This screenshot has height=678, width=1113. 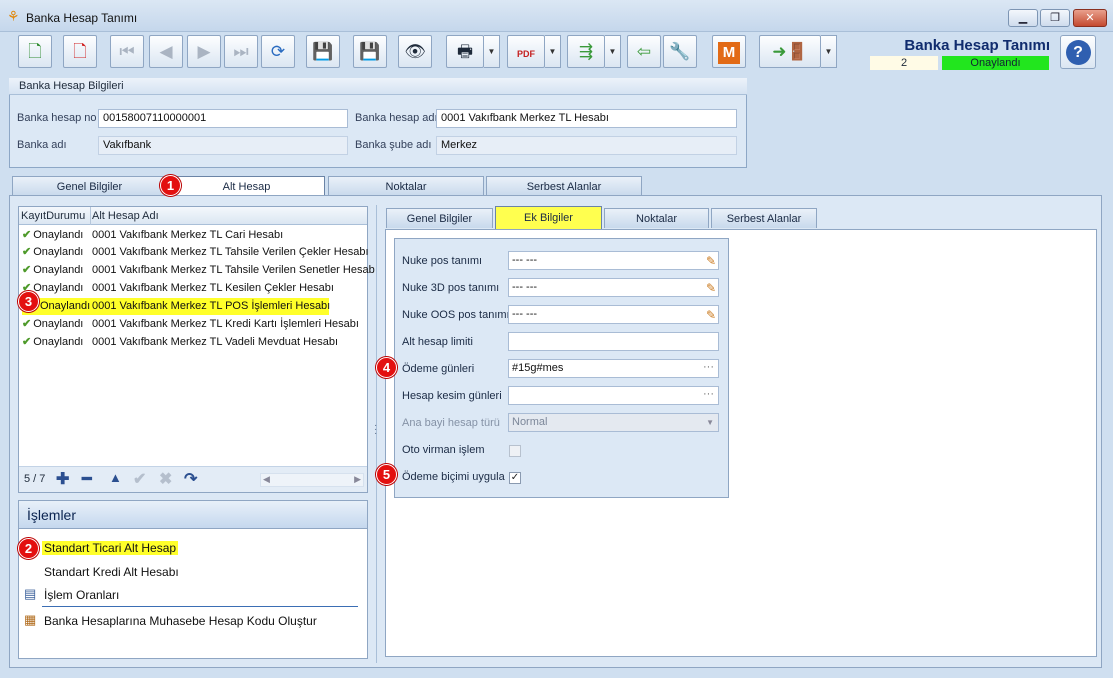 What do you see at coordinates (378, 86) in the screenshot?
I see `group-title: Banka Hesap Bilgileri` at bounding box center [378, 86].